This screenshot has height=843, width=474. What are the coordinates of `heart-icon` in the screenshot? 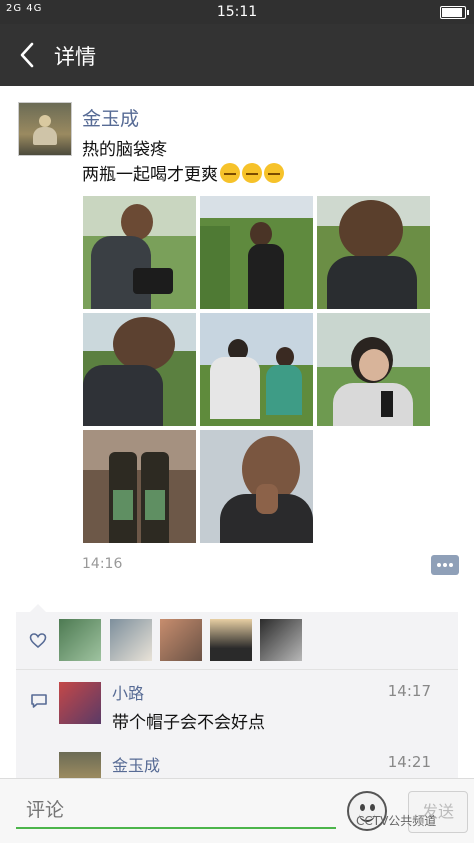 It's located at (38, 641).